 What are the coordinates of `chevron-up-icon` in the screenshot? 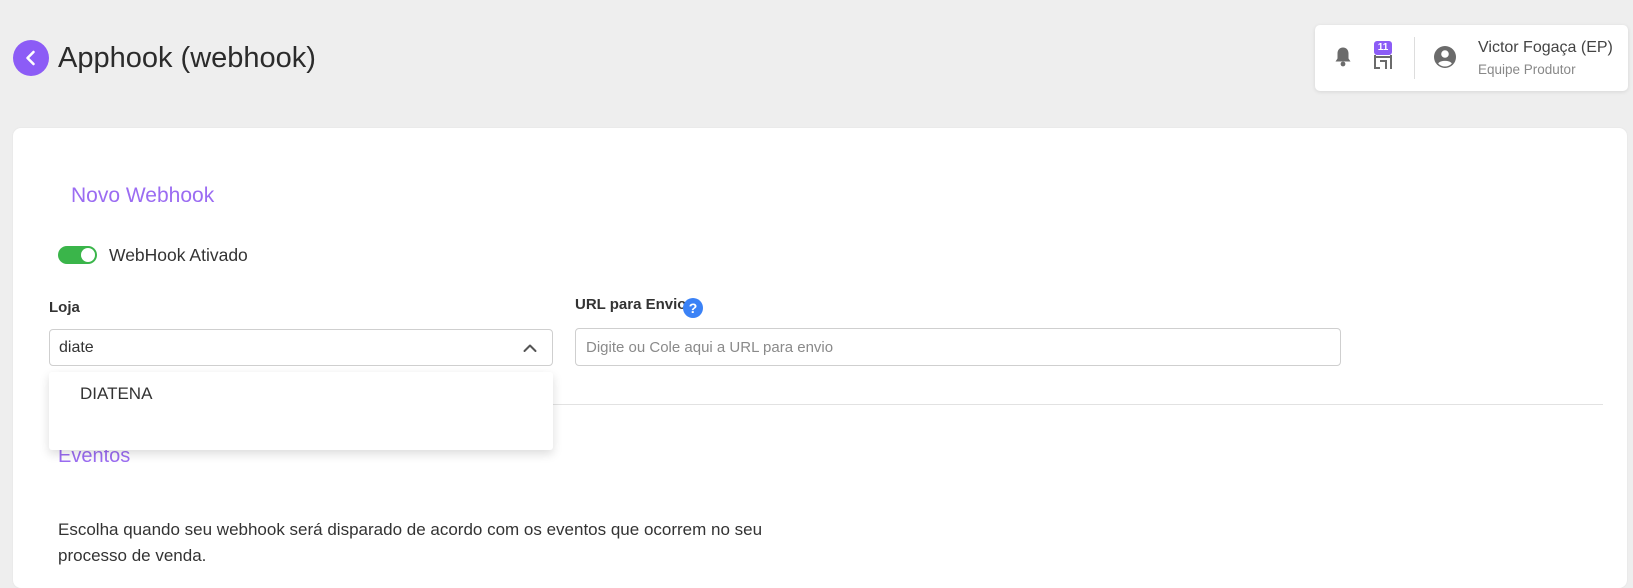 It's located at (530, 348).